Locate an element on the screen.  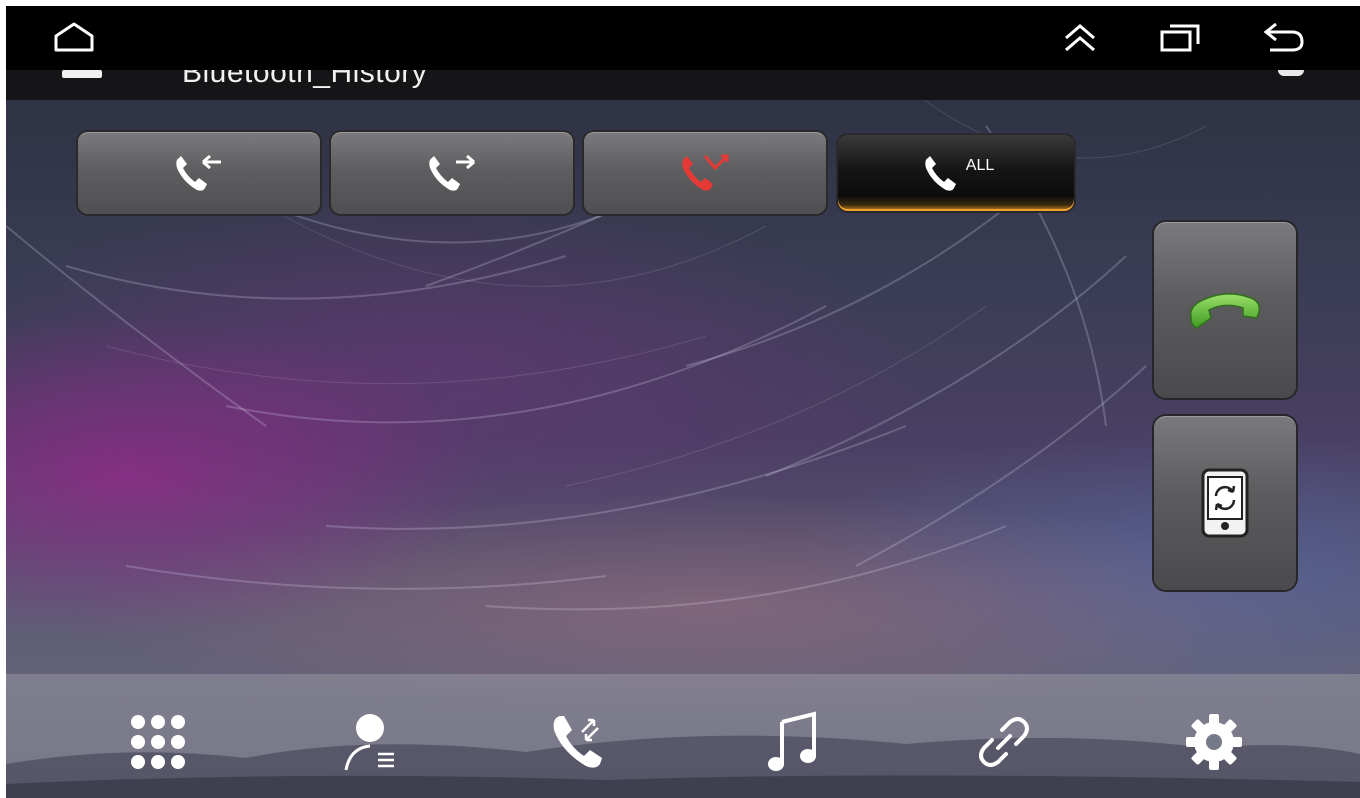
dock-connection is located at coordinates (1004, 742).